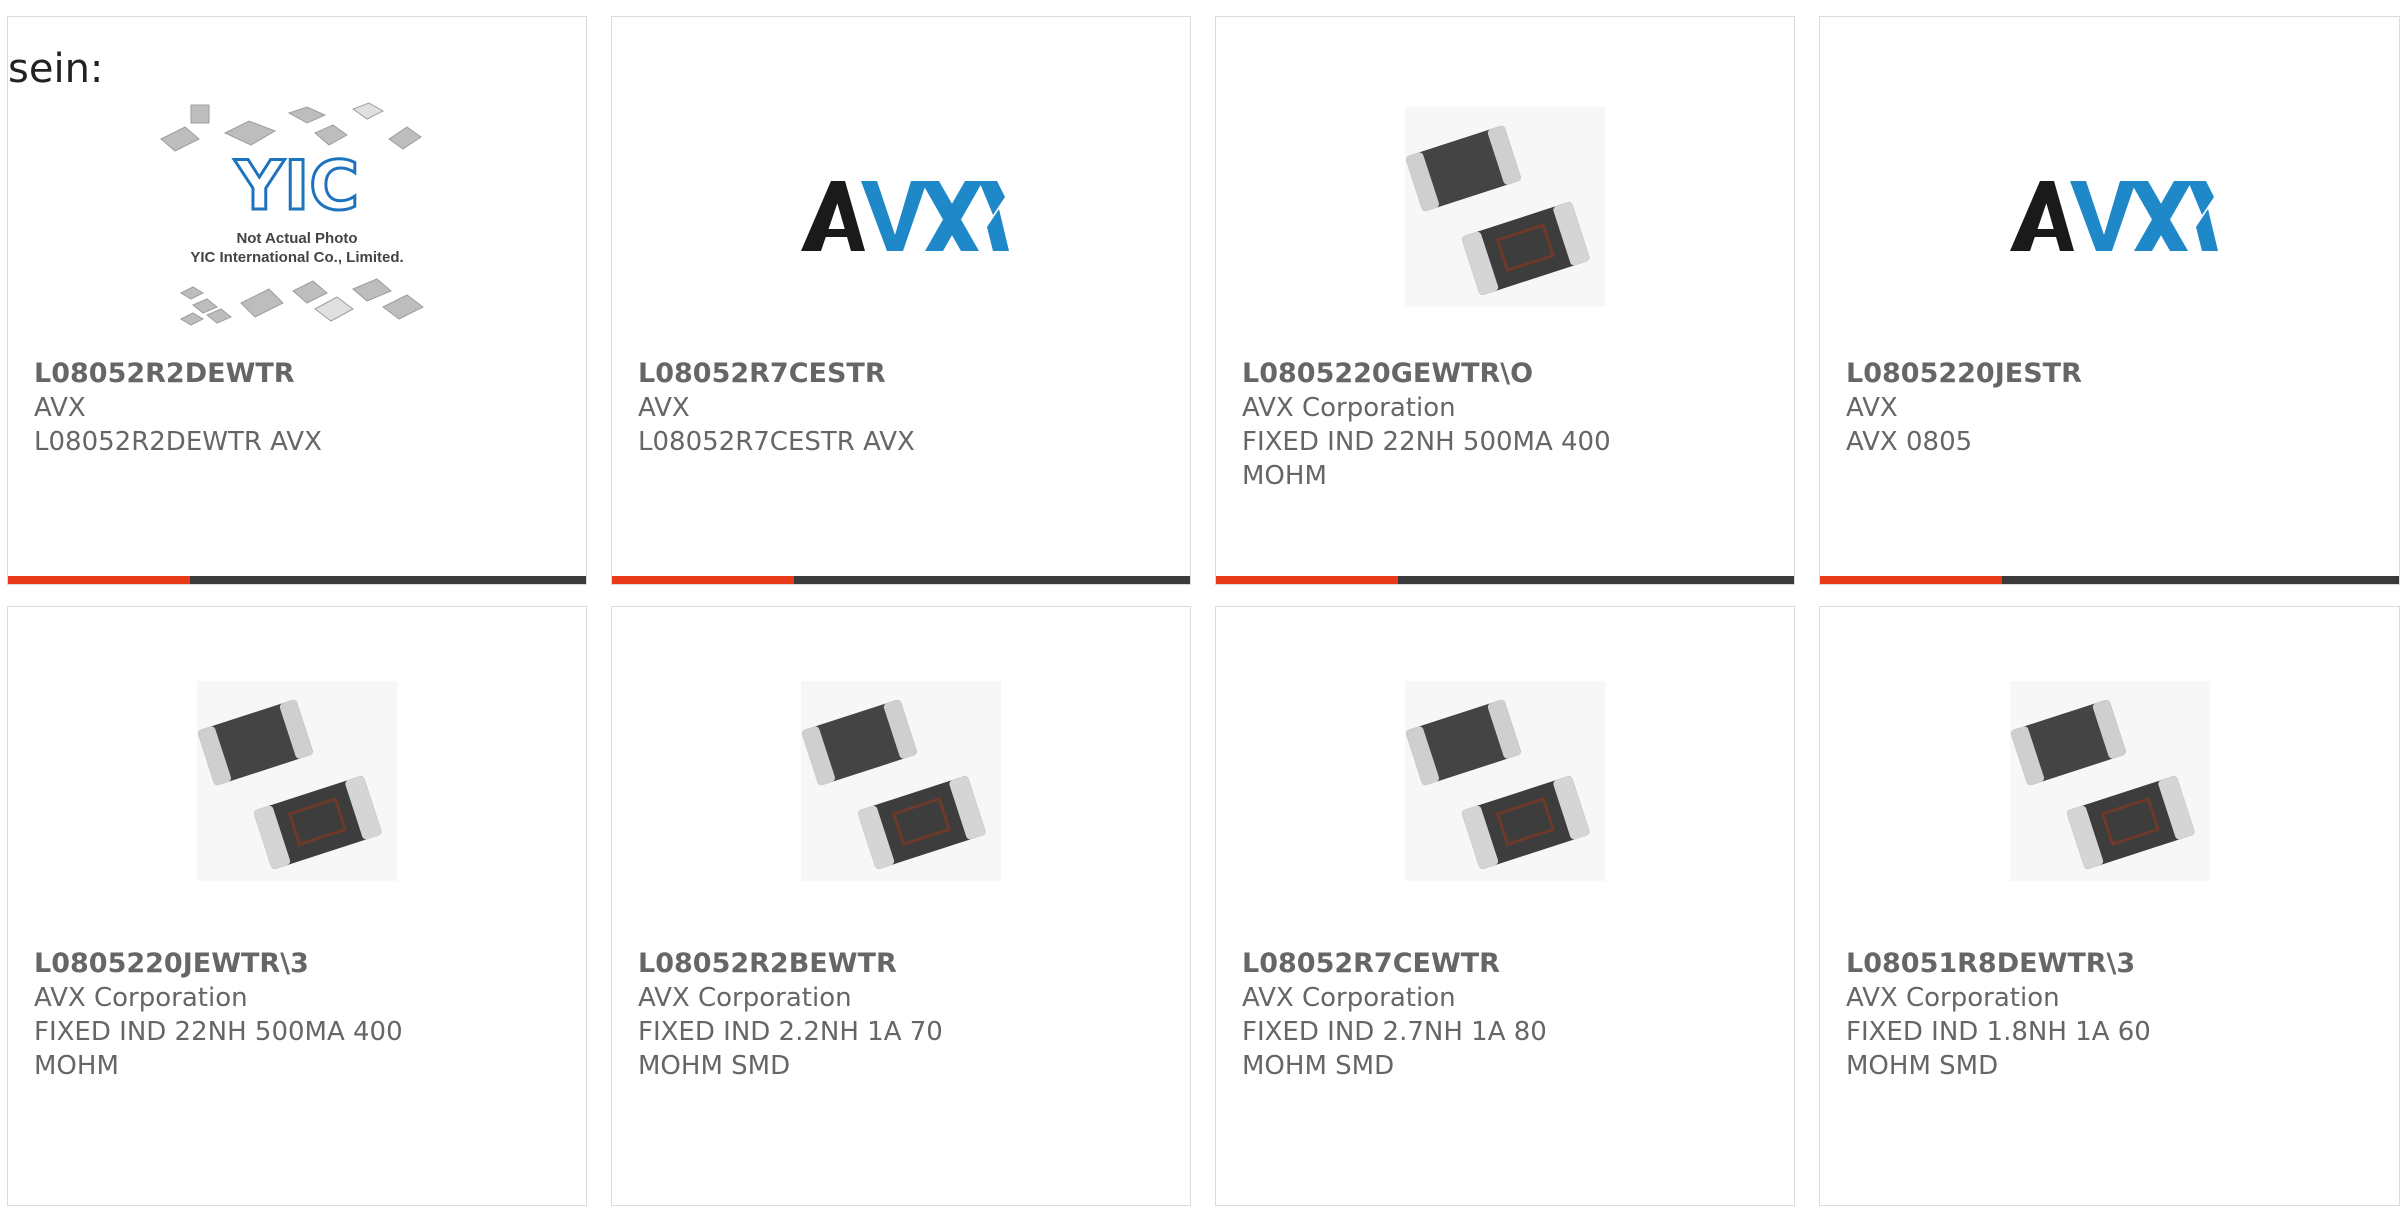 The width and height of the screenshot is (2400, 1206). What do you see at coordinates (1505, 374) in the screenshot?
I see `part-number: L0805220GEWTR\O` at bounding box center [1505, 374].